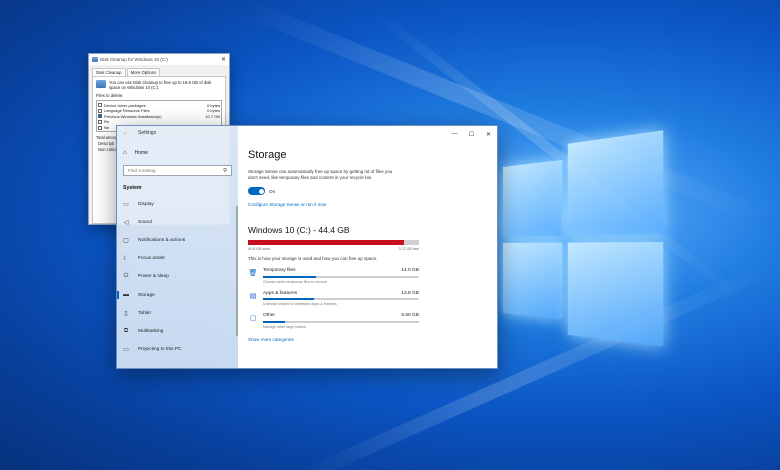 The image size is (780, 470). Describe the element at coordinates (253, 296) in the screenshot. I see `apps-icon: ▤` at that location.